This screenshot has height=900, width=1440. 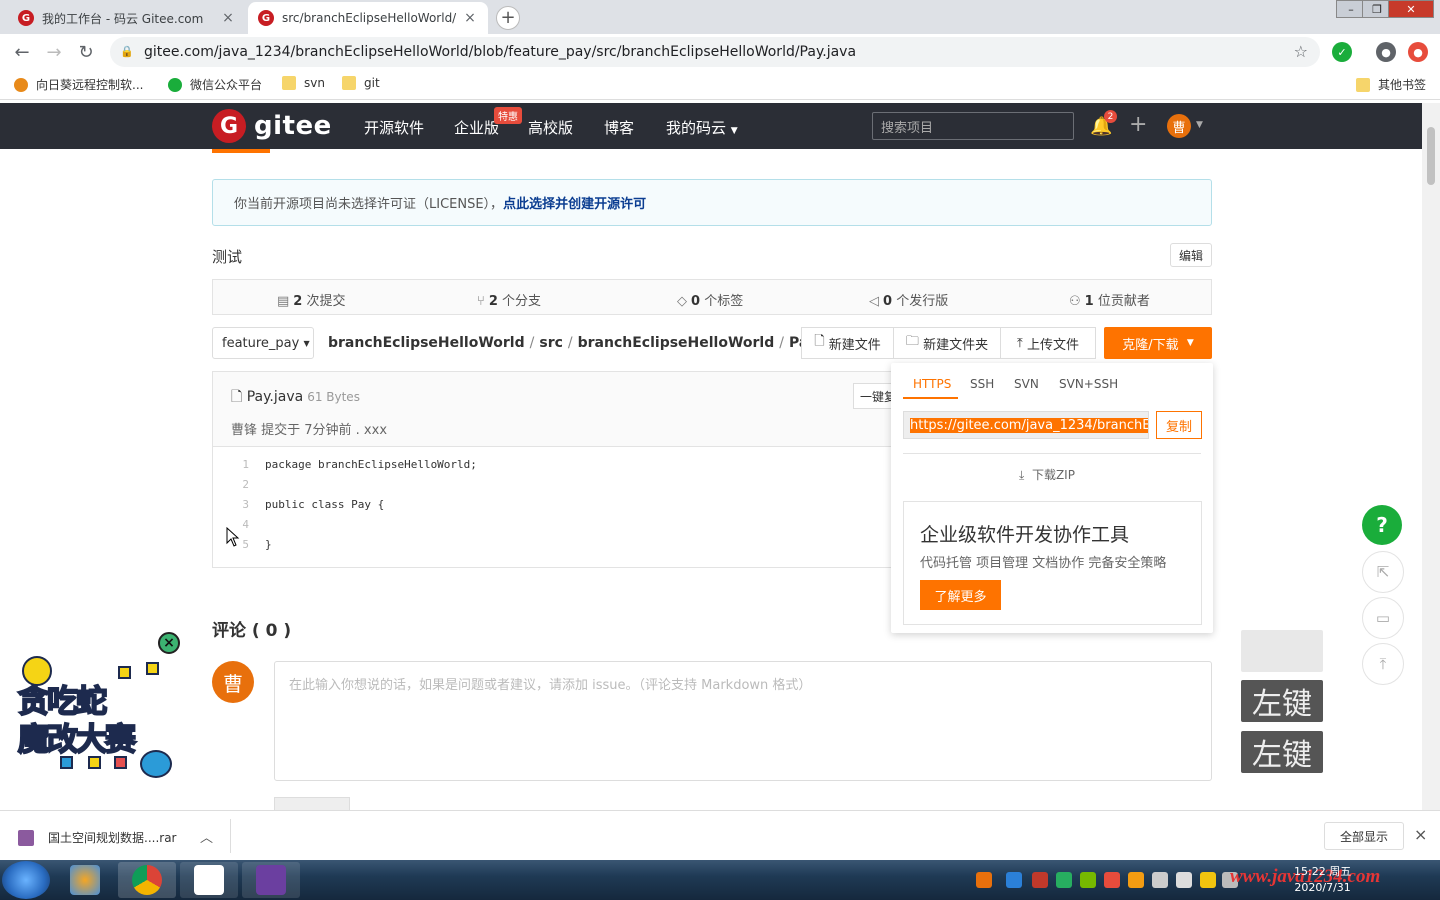 What do you see at coordinates (1184, 880) in the screenshot?
I see `tray-notify-icon` at bounding box center [1184, 880].